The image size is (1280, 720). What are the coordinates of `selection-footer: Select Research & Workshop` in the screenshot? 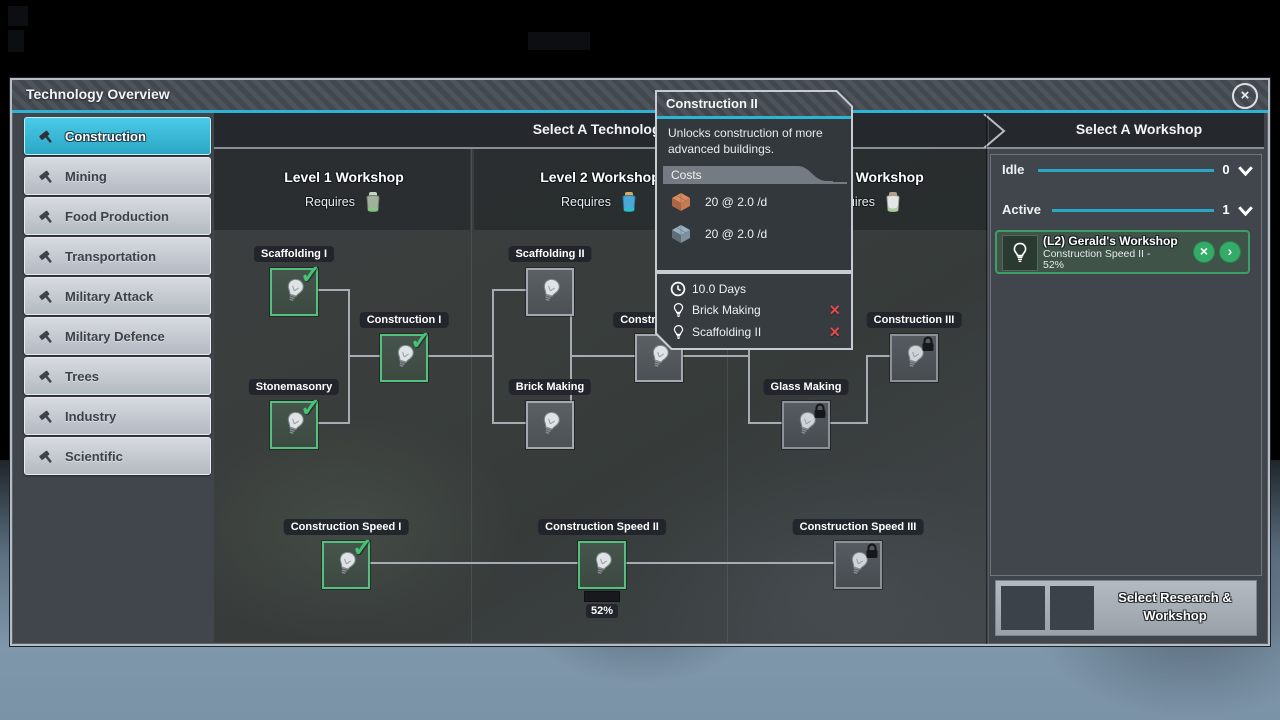 It's located at (1126, 608).